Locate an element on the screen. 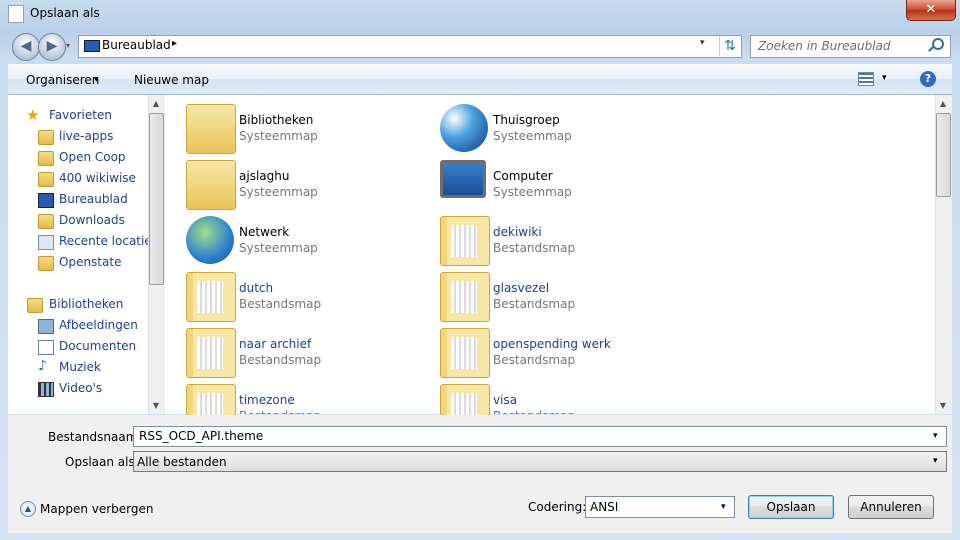 The height and width of the screenshot is (540, 960). item-name: dutch is located at coordinates (256, 288).